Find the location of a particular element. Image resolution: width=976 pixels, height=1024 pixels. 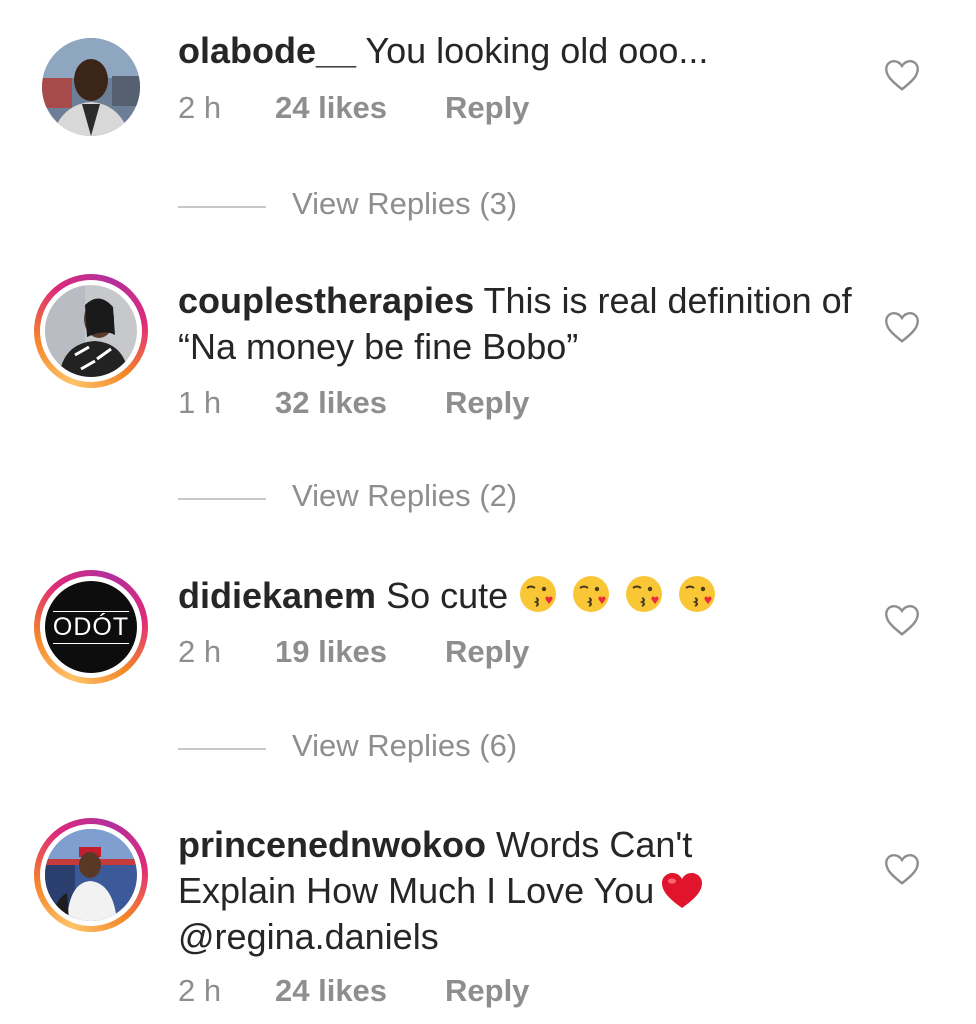

username: didiekanem is located at coordinates (277, 595).